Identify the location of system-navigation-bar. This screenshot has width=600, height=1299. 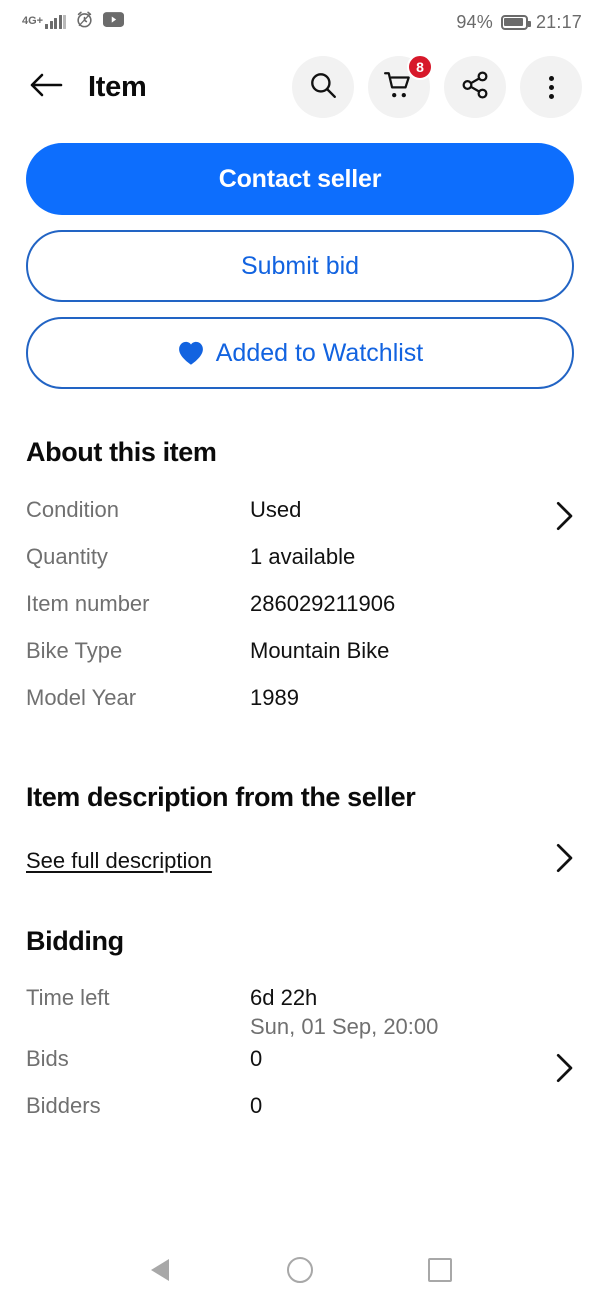
(300, 1269).